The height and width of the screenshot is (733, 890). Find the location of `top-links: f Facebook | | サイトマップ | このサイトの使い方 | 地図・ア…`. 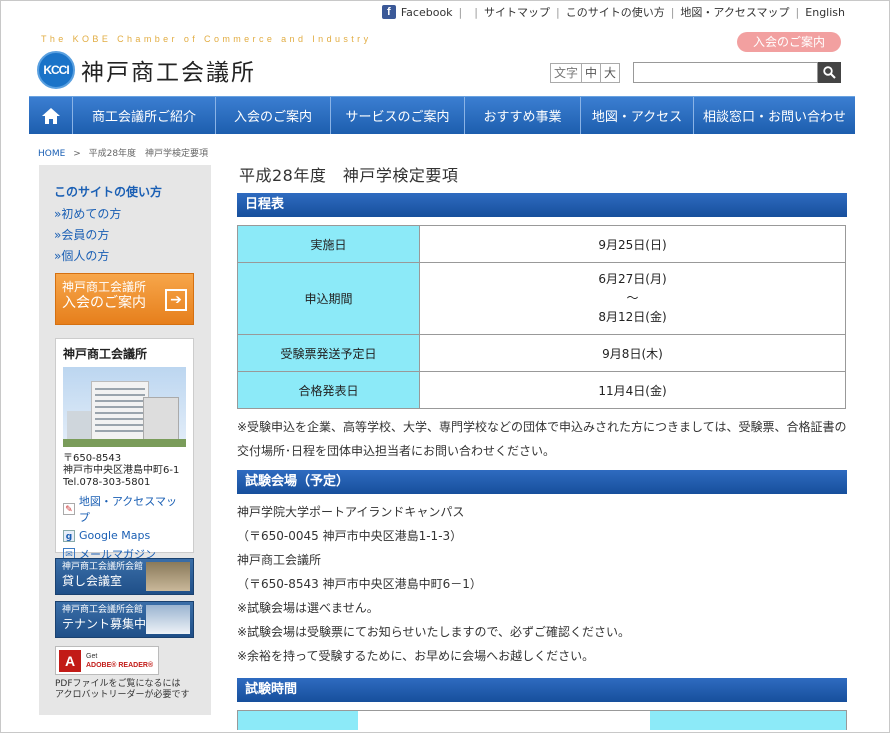

top-links: f Facebook | | サイトマップ | このサイトの使い方 | 地図・ア… is located at coordinates (613, 12).